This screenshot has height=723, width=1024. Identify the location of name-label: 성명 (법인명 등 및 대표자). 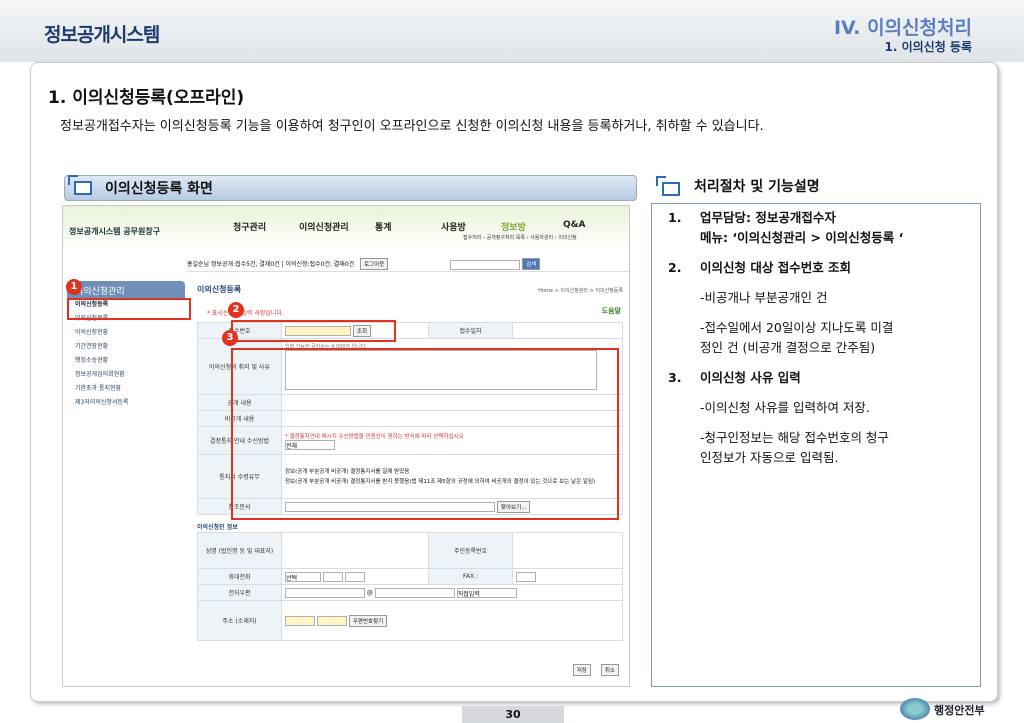
(239, 550).